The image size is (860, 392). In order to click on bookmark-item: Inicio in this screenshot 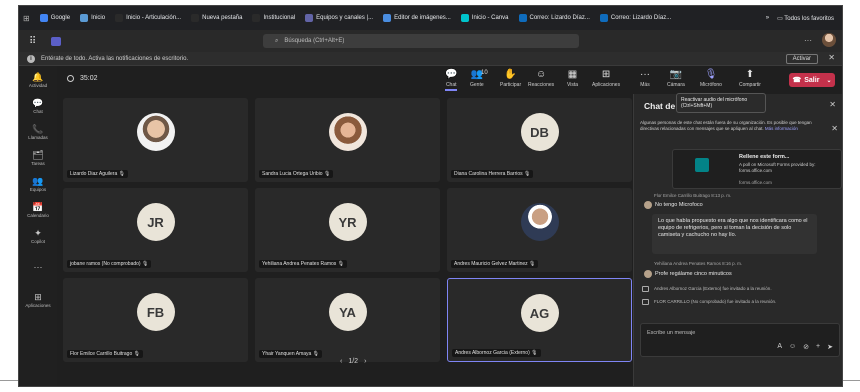, I will do `click(92, 18)`.